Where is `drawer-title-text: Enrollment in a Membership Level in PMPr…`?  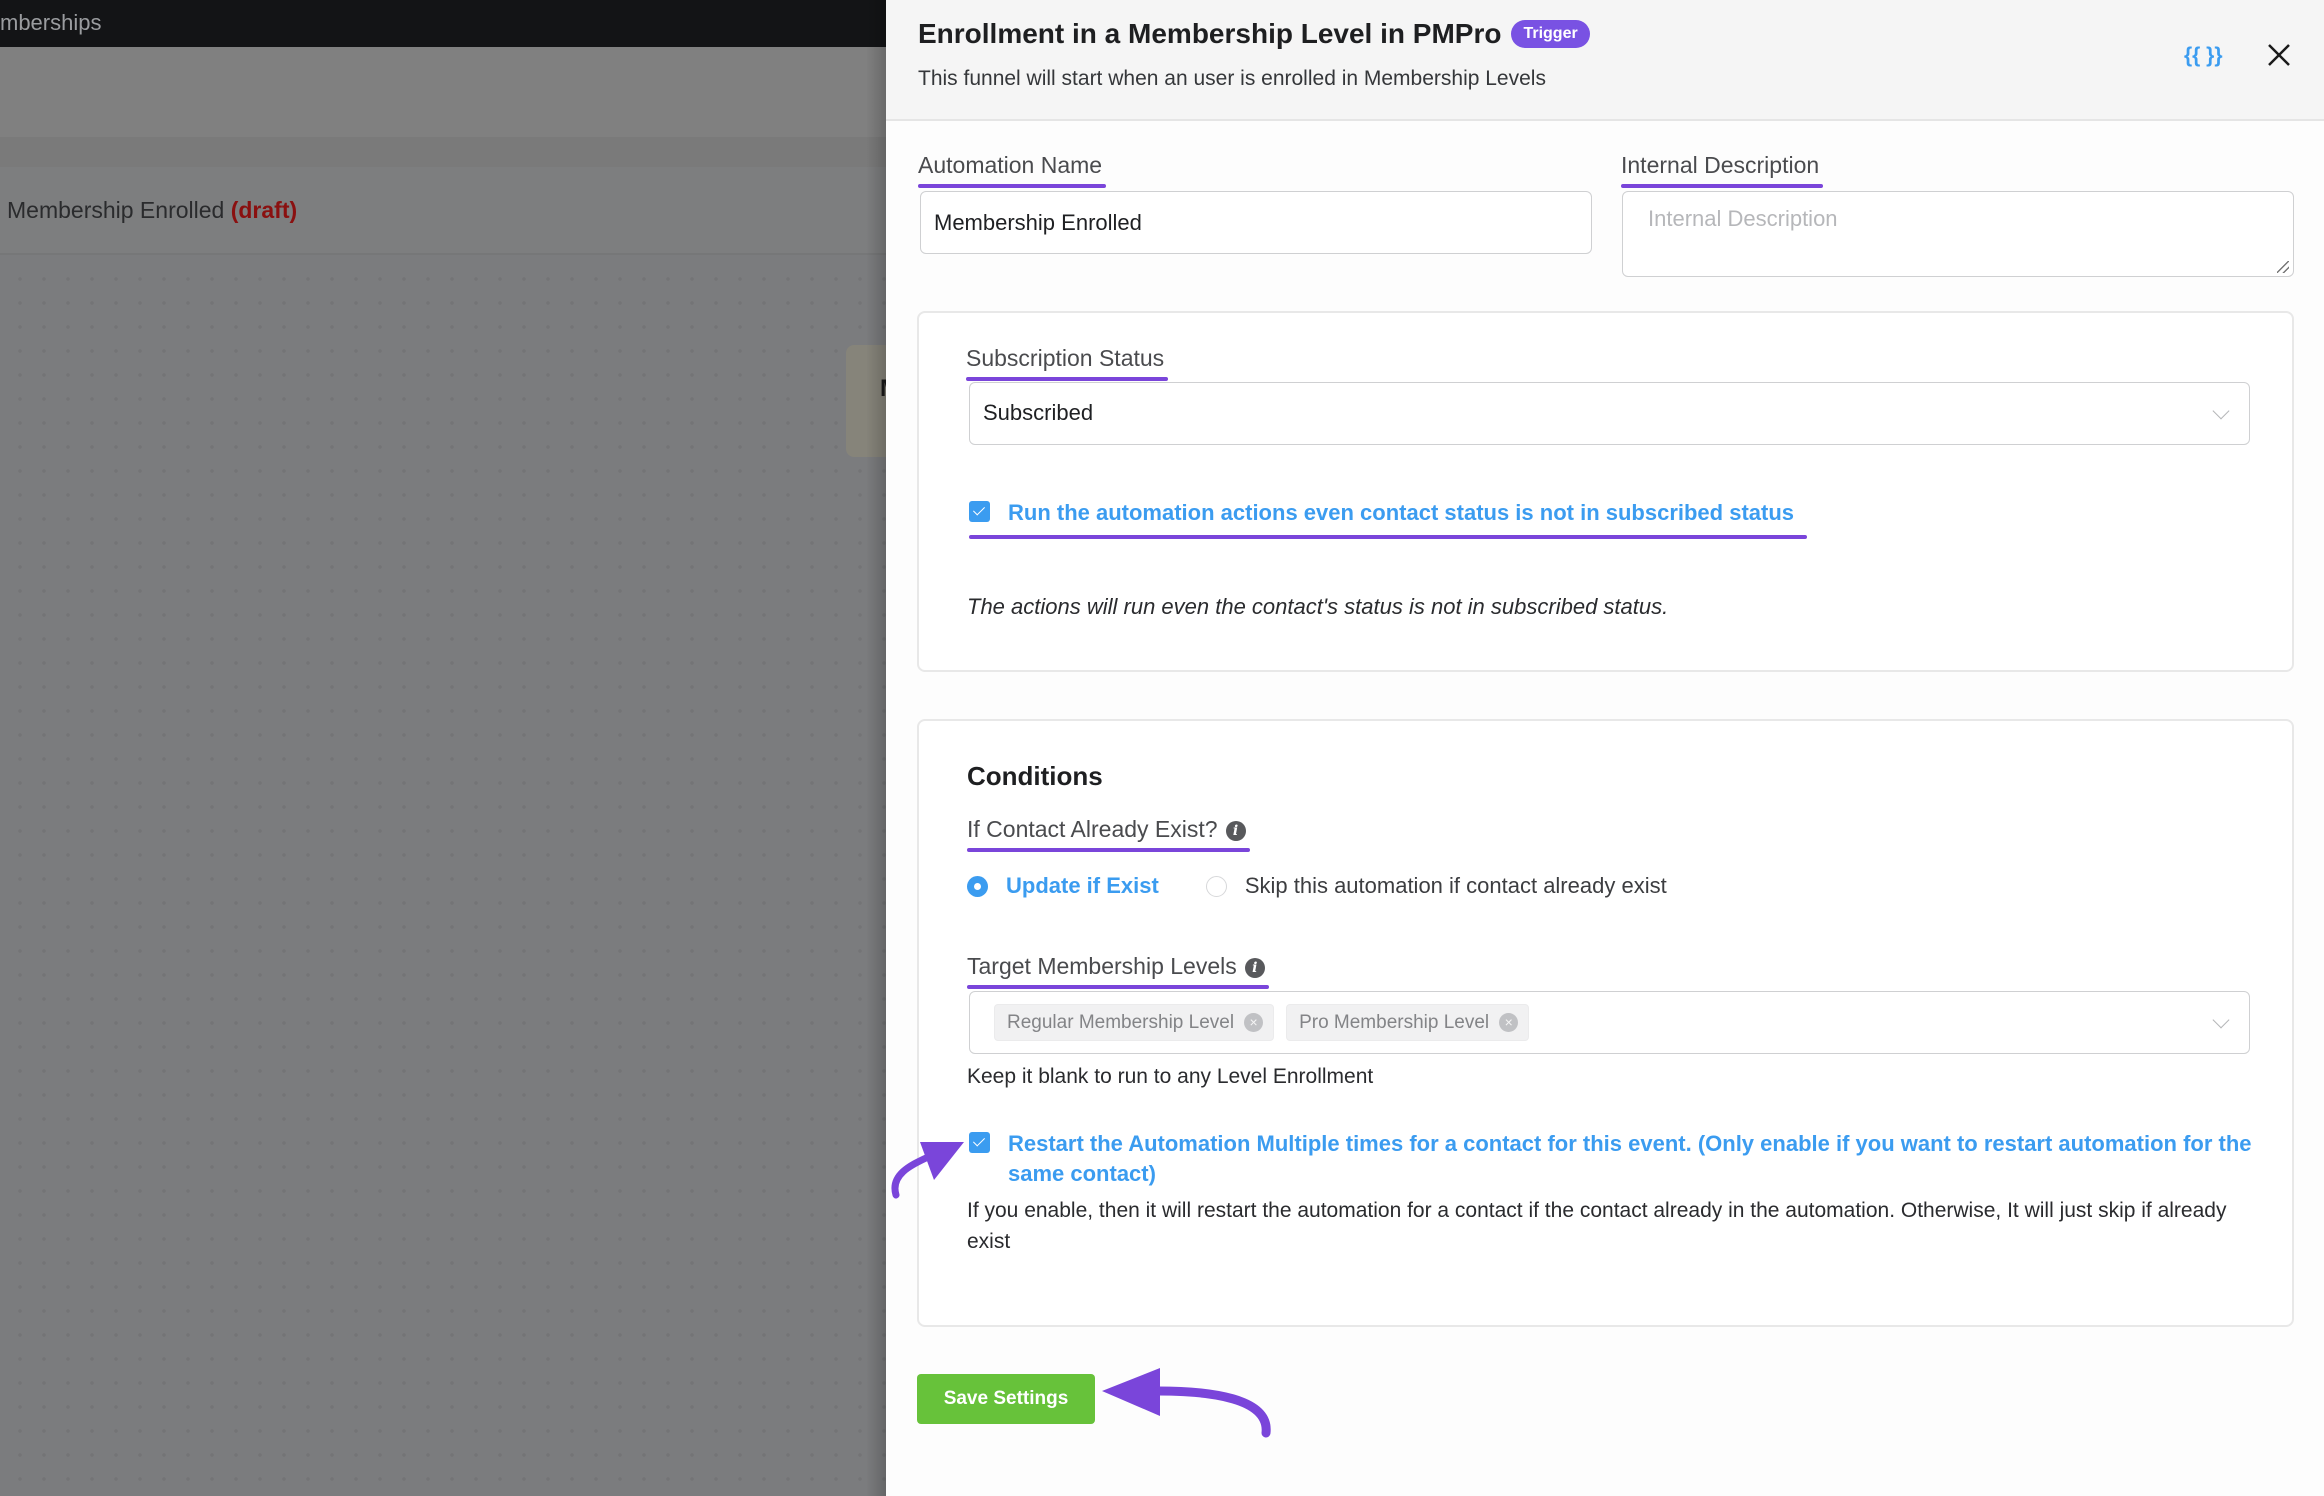
drawer-title-text: Enrollment in a Membership Level in PMPr… is located at coordinates (1210, 33).